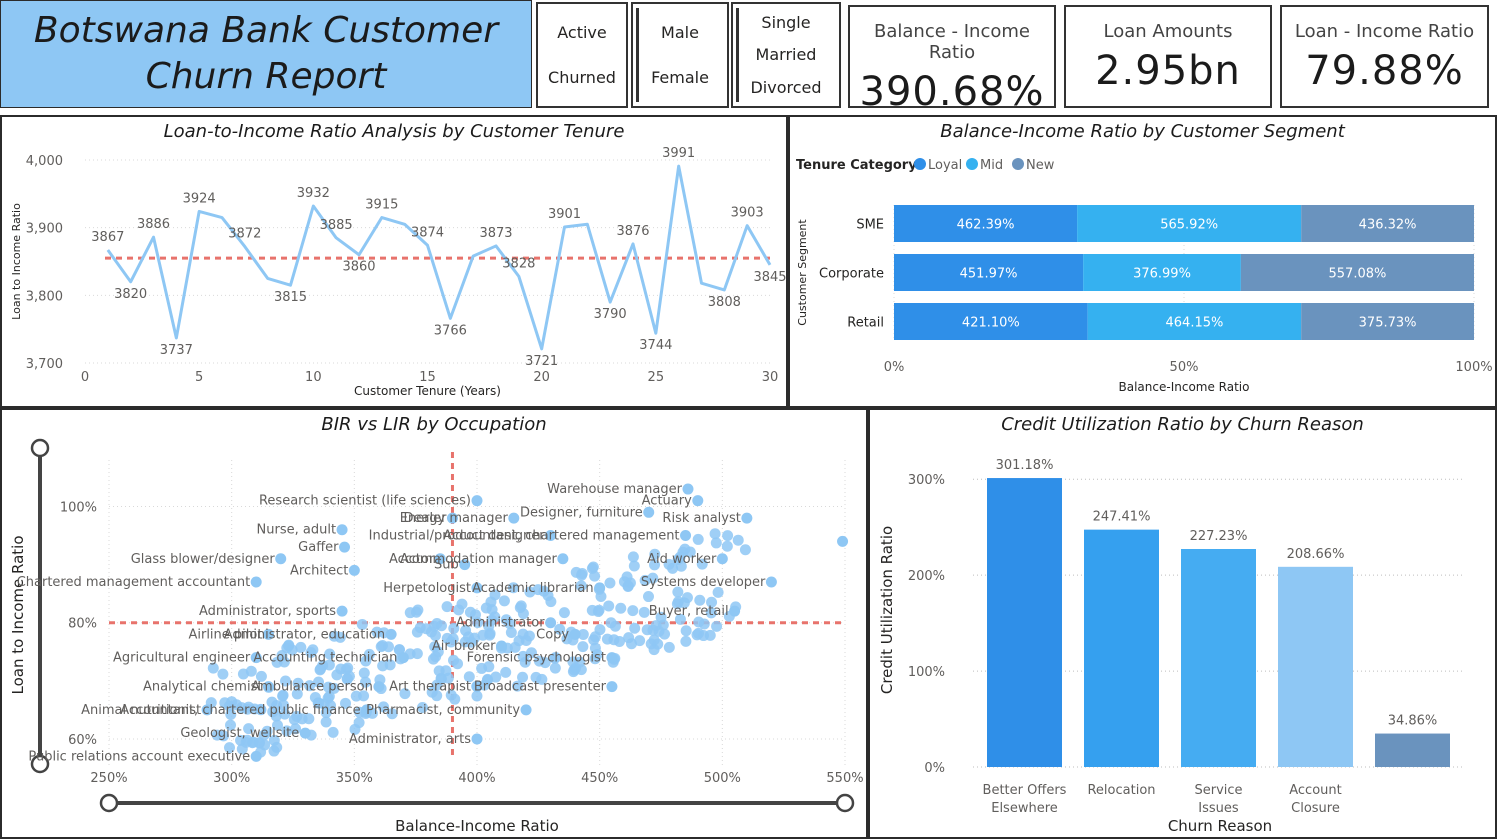 The width and height of the screenshot is (1497, 839). I want to click on kpi-card-balance-income: Balance - Income Ratio 390.68%, so click(952, 60).